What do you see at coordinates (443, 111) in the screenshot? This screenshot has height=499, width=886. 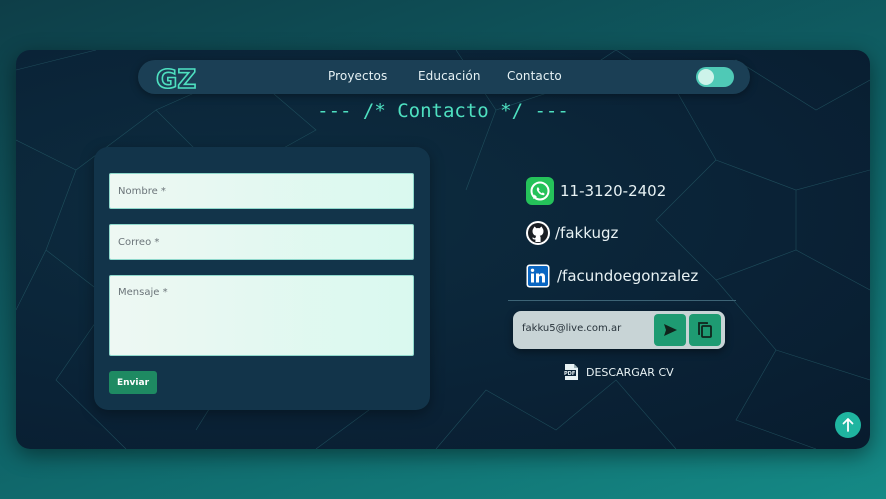 I see `section-title: --- /* Contacto */ ---` at bounding box center [443, 111].